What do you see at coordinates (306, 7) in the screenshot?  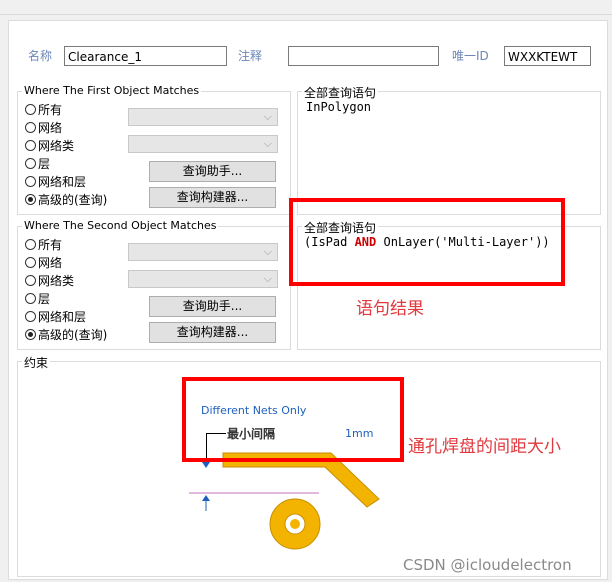 I see `title-bar` at bounding box center [306, 7].